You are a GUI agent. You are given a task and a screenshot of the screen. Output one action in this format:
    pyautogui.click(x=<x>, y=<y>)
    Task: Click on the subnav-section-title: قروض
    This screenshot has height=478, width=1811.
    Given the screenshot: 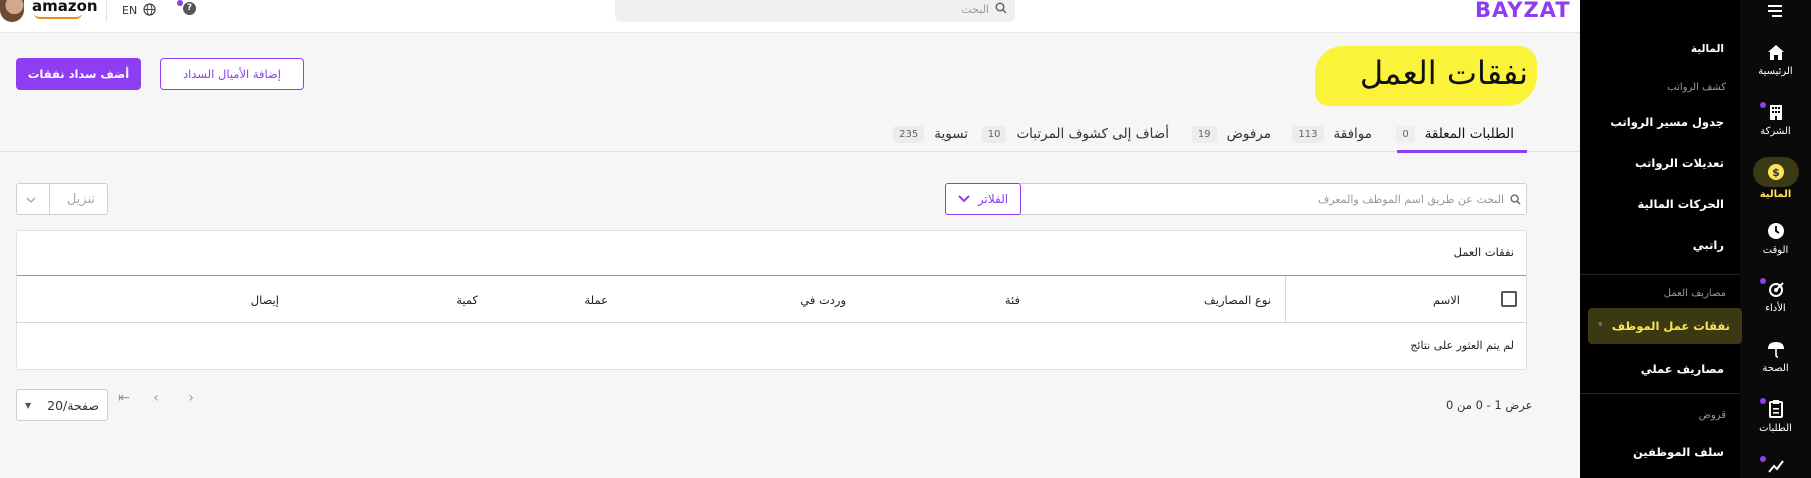 What is the action you would take?
    pyautogui.click(x=1712, y=415)
    